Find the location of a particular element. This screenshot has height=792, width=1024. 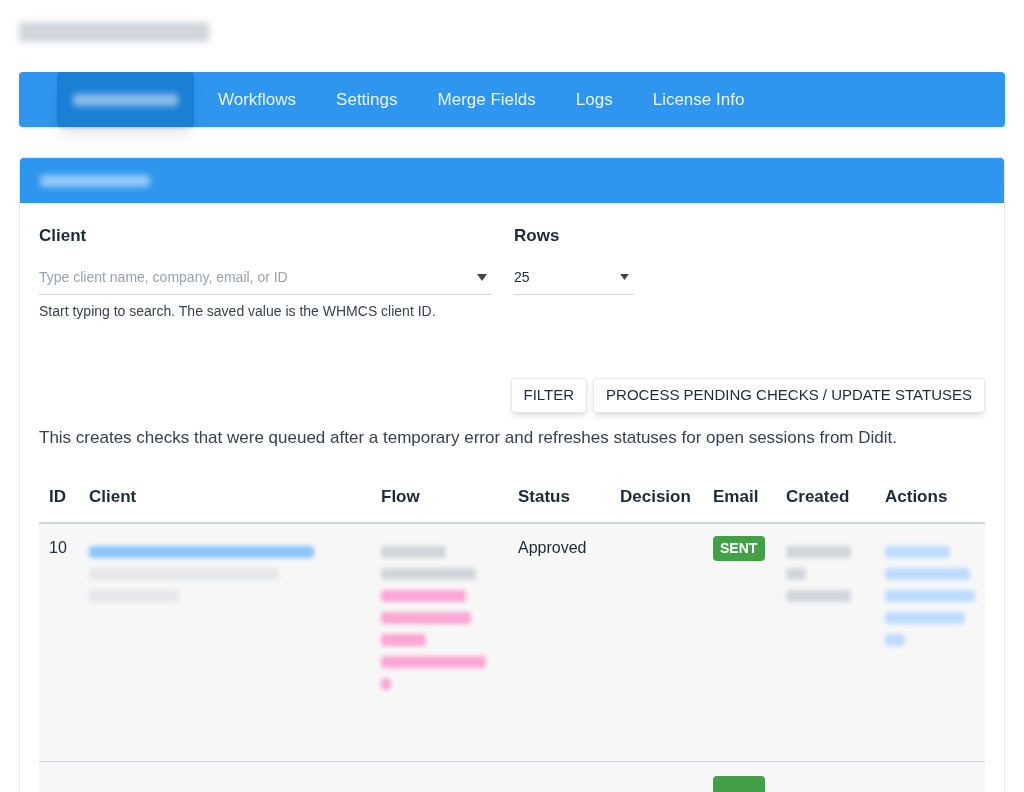

column-header: ID is located at coordinates (57, 497).